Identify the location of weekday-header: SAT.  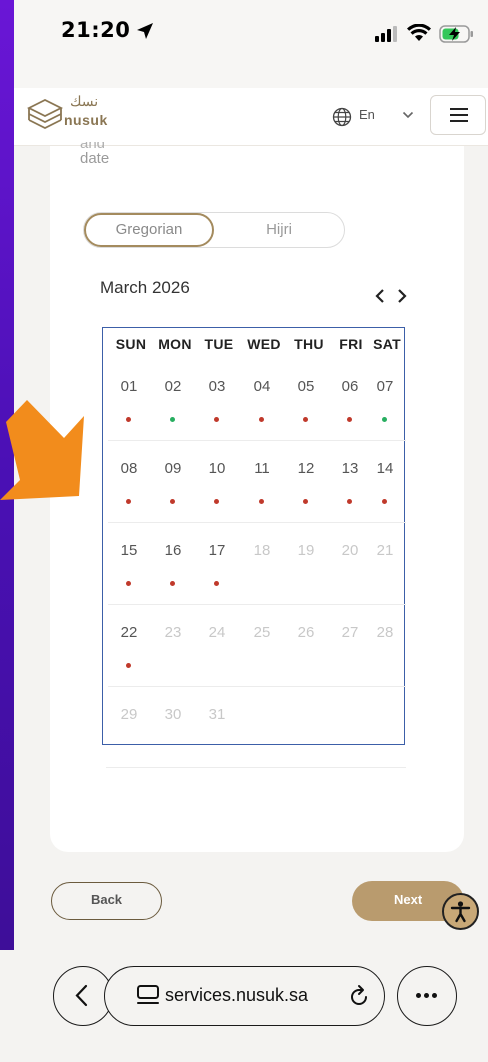
(387, 344).